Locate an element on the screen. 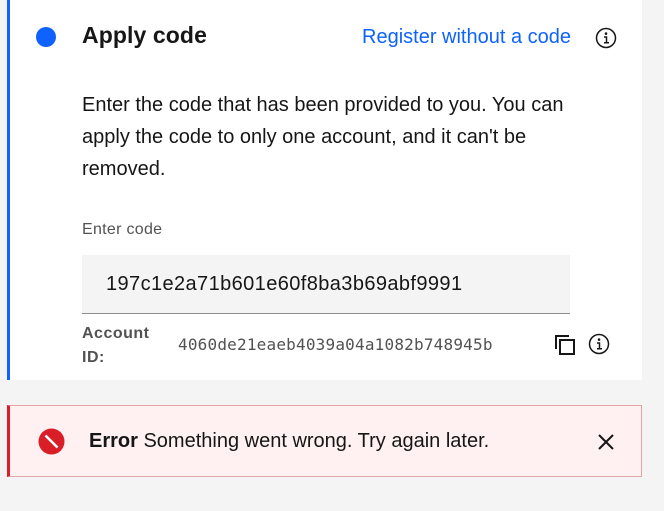  account-info-icon is located at coordinates (599, 344).